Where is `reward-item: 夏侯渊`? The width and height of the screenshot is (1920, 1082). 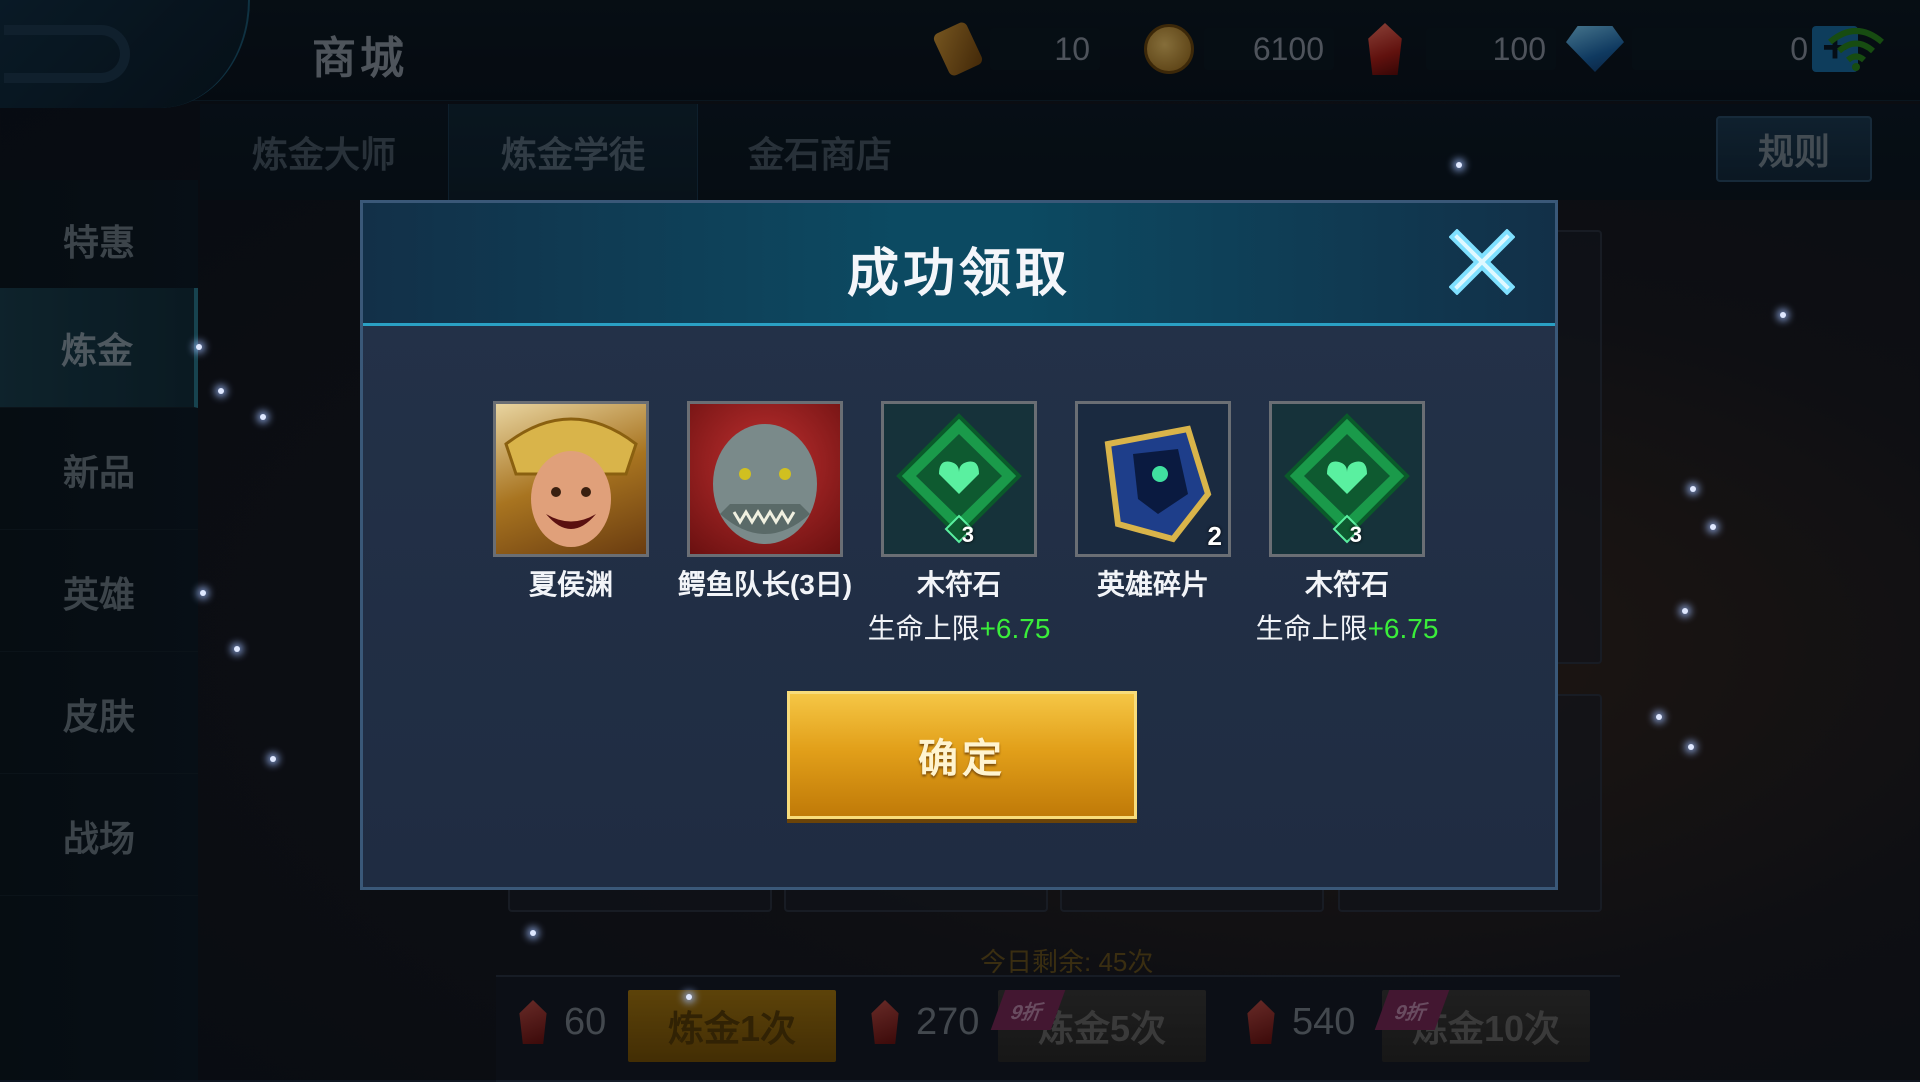
reward-item: 夏侯渊 is located at coordinates (571, 502).